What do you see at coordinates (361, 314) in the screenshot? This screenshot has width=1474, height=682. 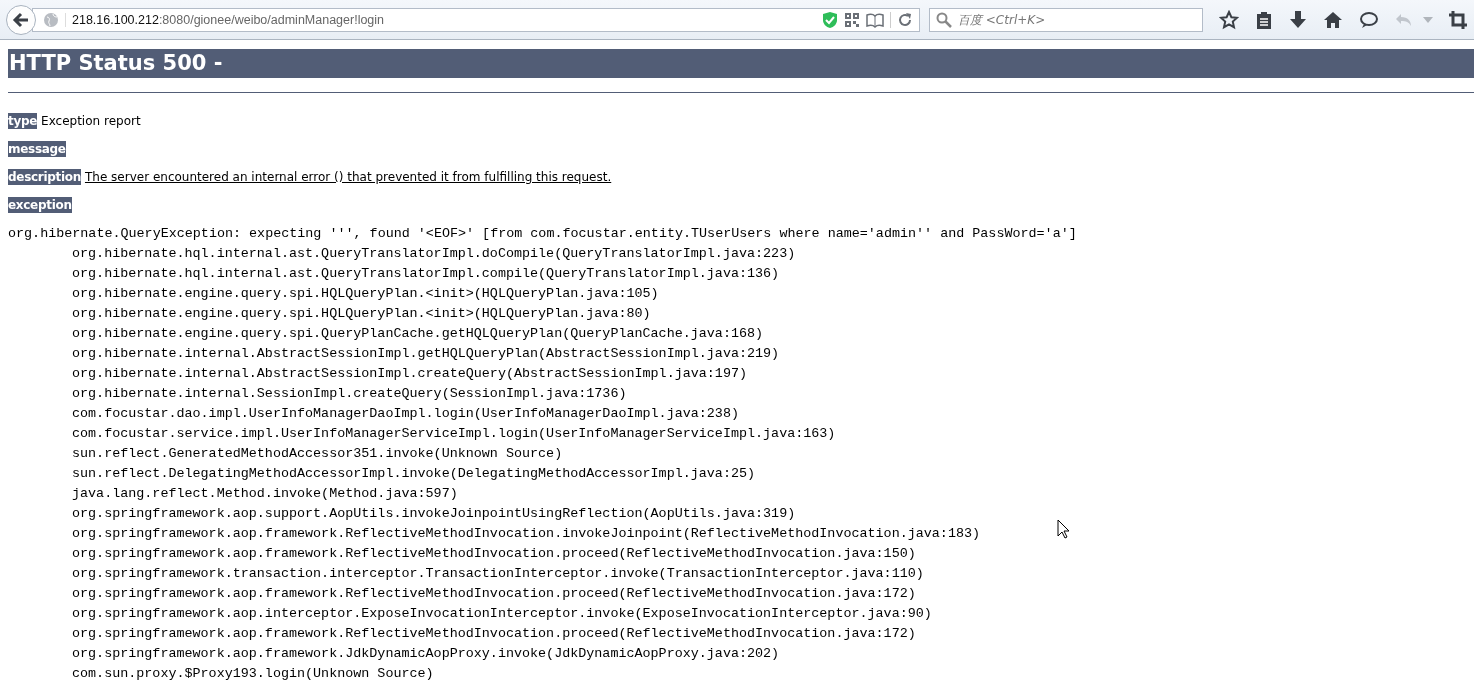 I see `stack-trace-line: org.hibernate.engine.query.spi.HQLQueryPlan.<init>(HQLQueryPlan.java:80)` at bounding box center [361, 314].